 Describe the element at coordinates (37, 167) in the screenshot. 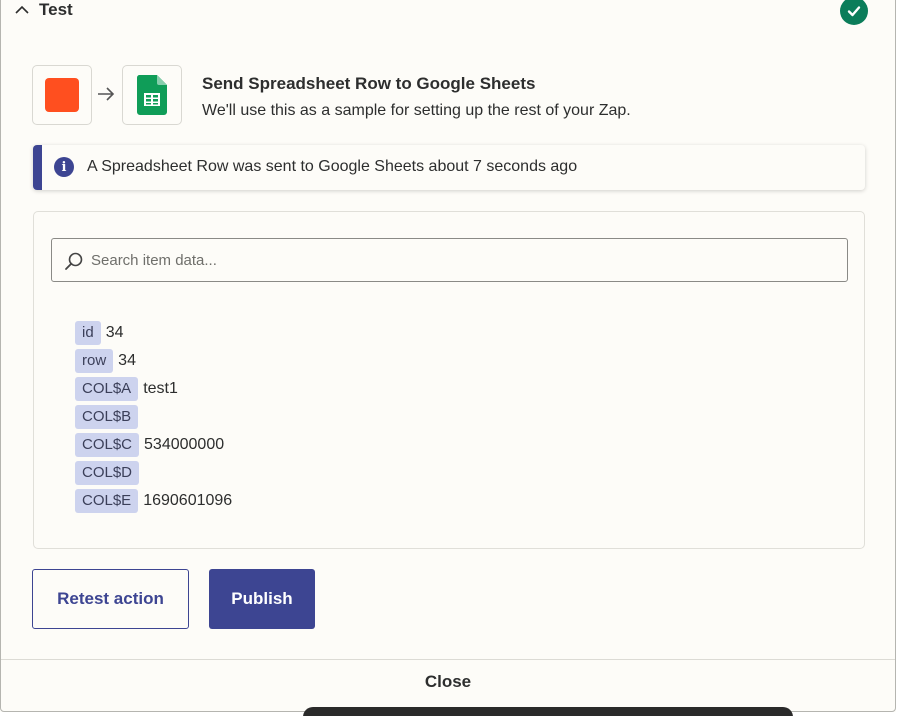

I see `info-accent-bar` at that location.